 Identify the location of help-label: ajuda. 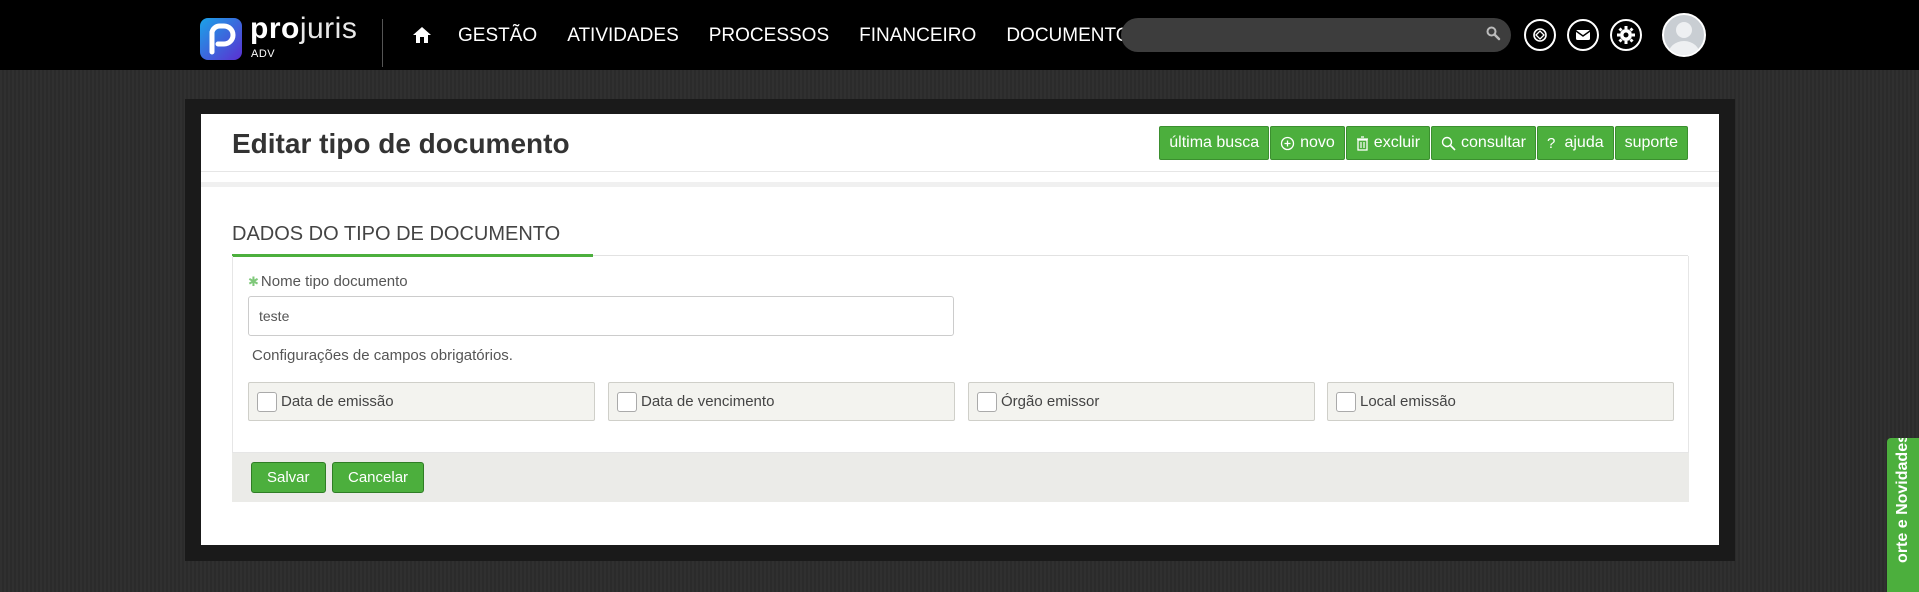
(1584, 142).